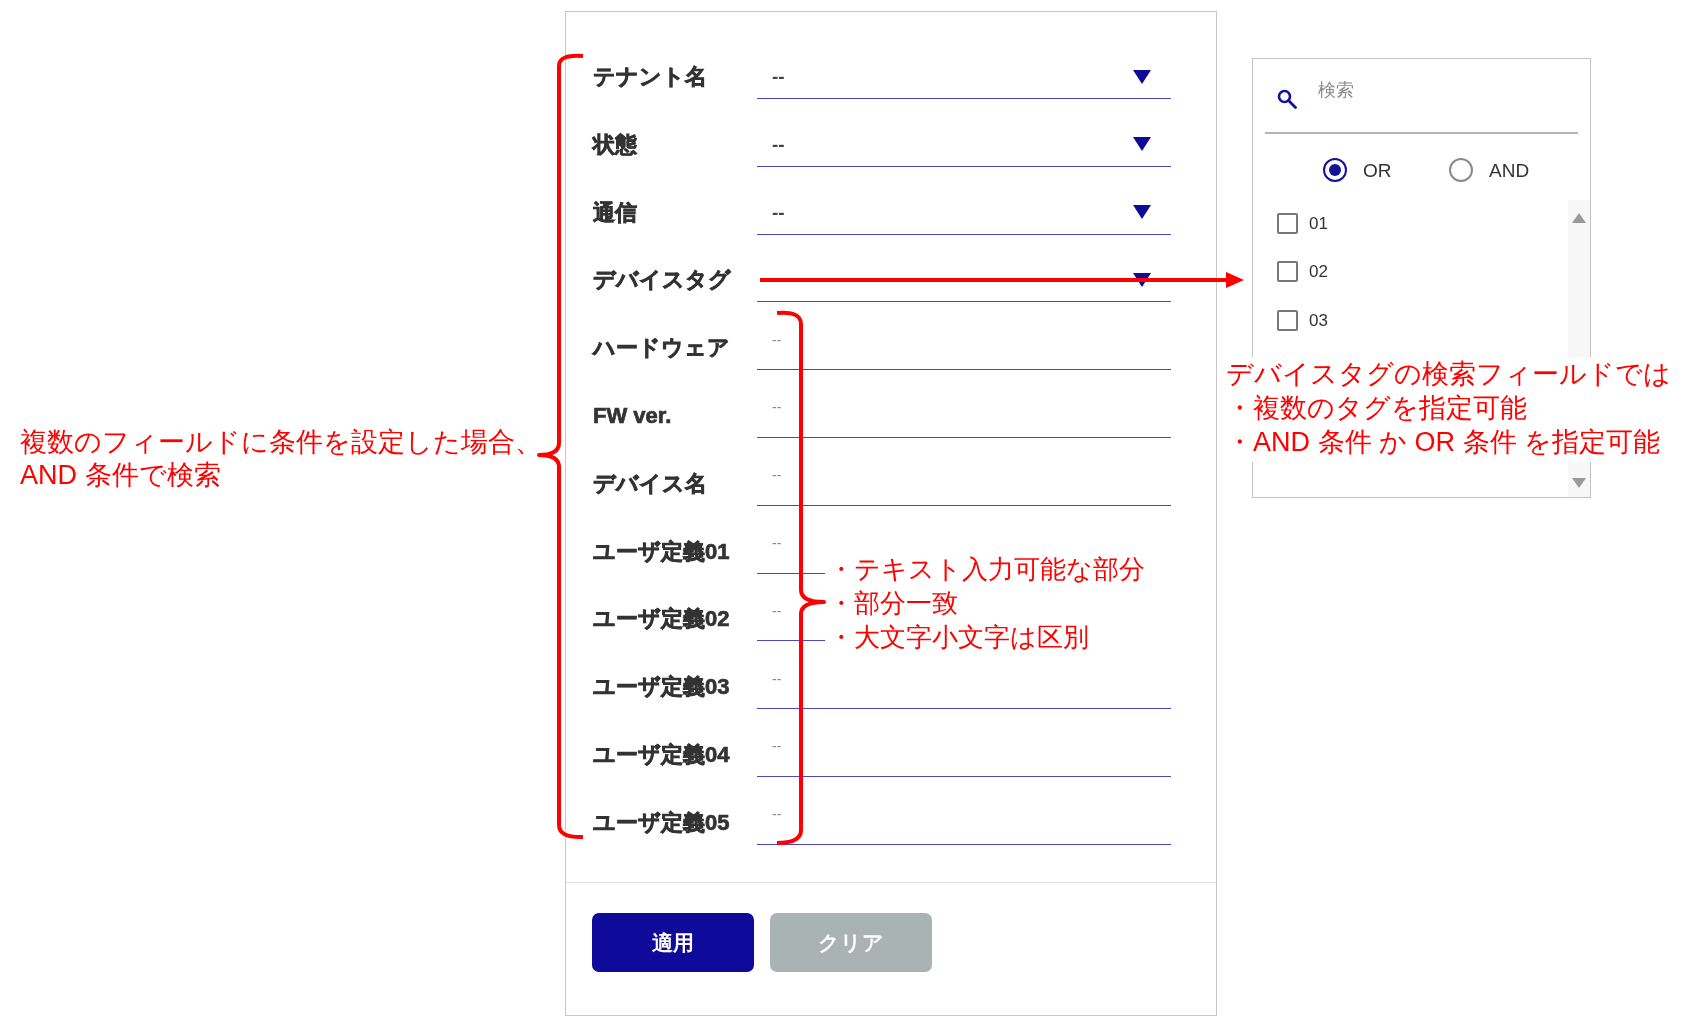  What do you see at coordinates (662, 551) in the screenshot?
I see `field-label: ユーザ定義01` at bounding box center [662, 551].